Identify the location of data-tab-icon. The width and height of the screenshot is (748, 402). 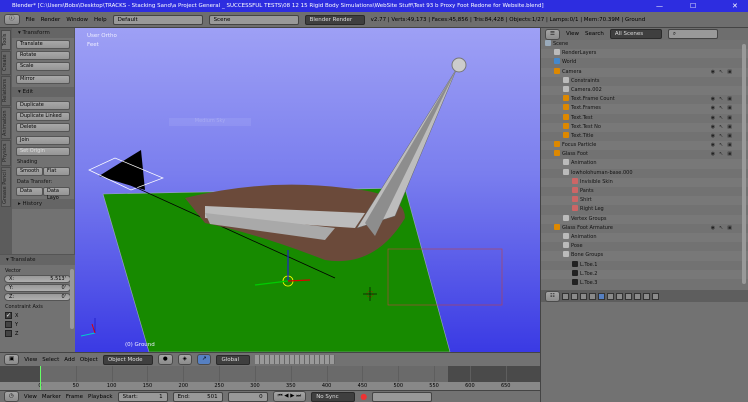
(619, 296).